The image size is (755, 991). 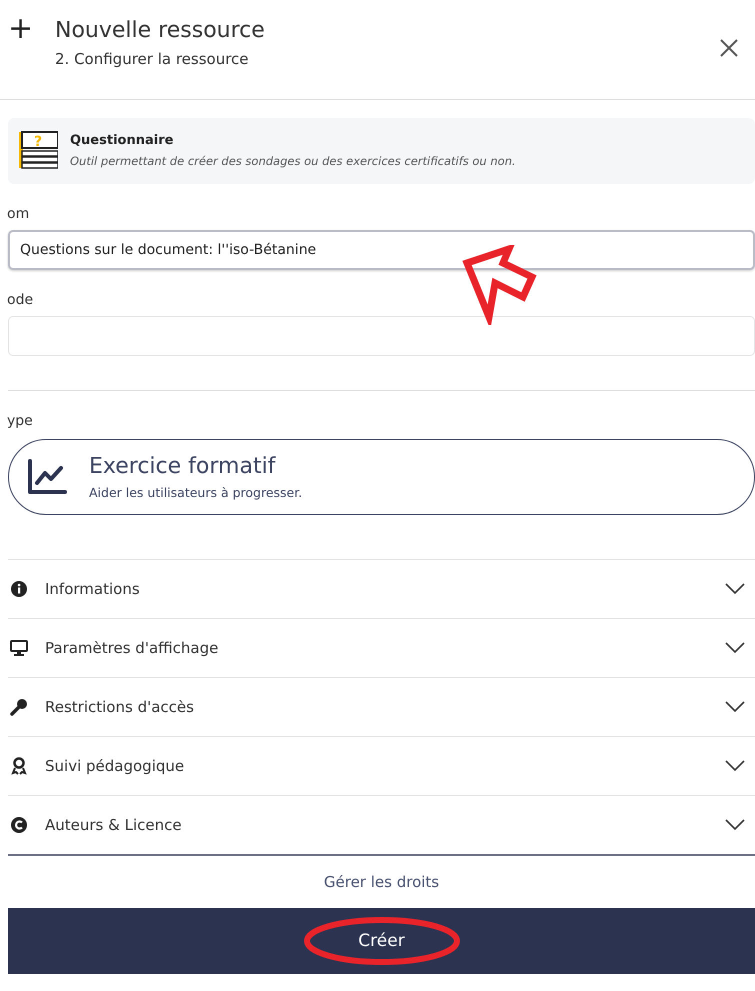 I want to click on dialog-title: Nouvelle ressource, so click(x=160, y=31).